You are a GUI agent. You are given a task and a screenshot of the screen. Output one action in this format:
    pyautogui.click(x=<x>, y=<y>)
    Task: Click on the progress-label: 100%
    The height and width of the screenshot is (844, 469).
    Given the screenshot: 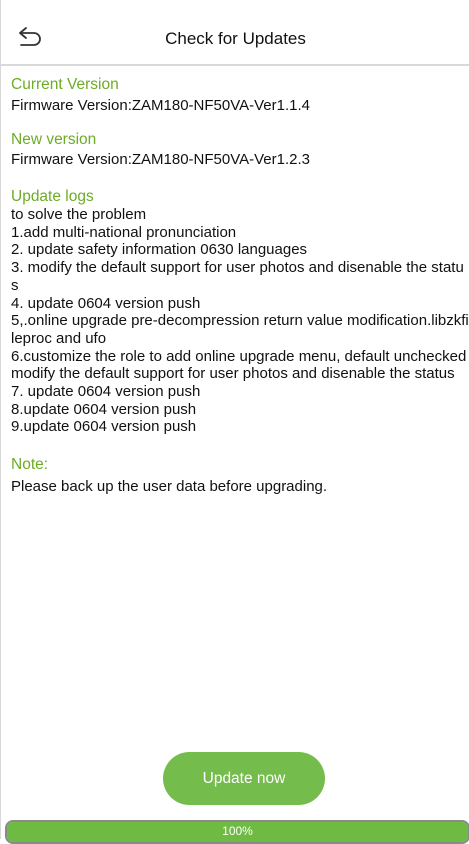 What is the action you would take?
    pyautogui.click(x=237, y=831)
    